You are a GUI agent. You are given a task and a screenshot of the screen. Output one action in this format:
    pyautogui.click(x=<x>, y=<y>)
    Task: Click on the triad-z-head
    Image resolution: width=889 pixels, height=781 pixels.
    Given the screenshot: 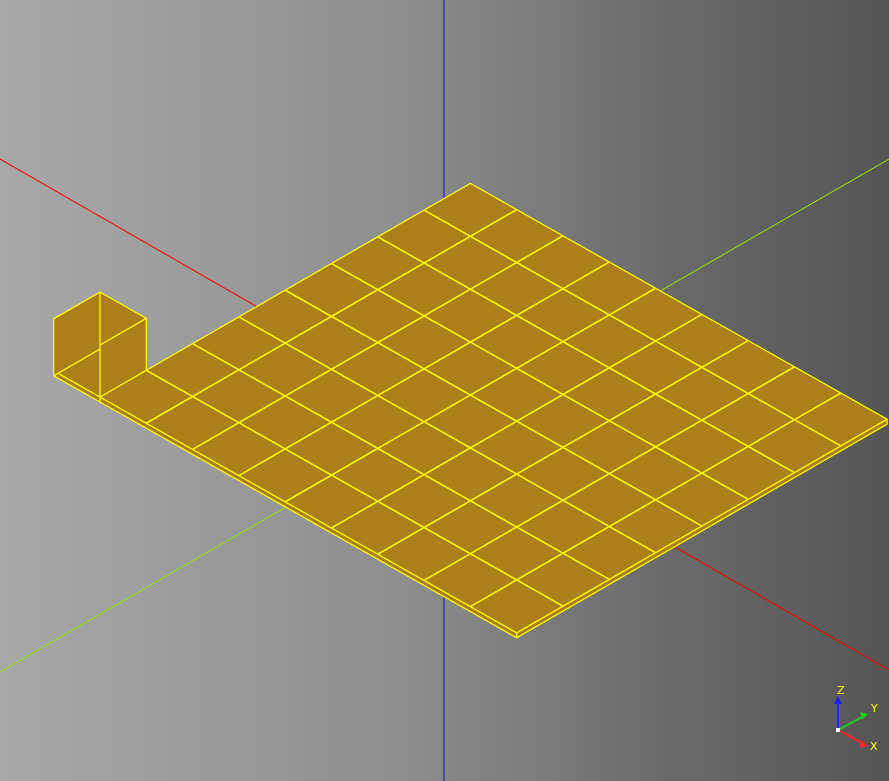 What is the action you would take?
    pyautogui.click(x=838, y=700)
    